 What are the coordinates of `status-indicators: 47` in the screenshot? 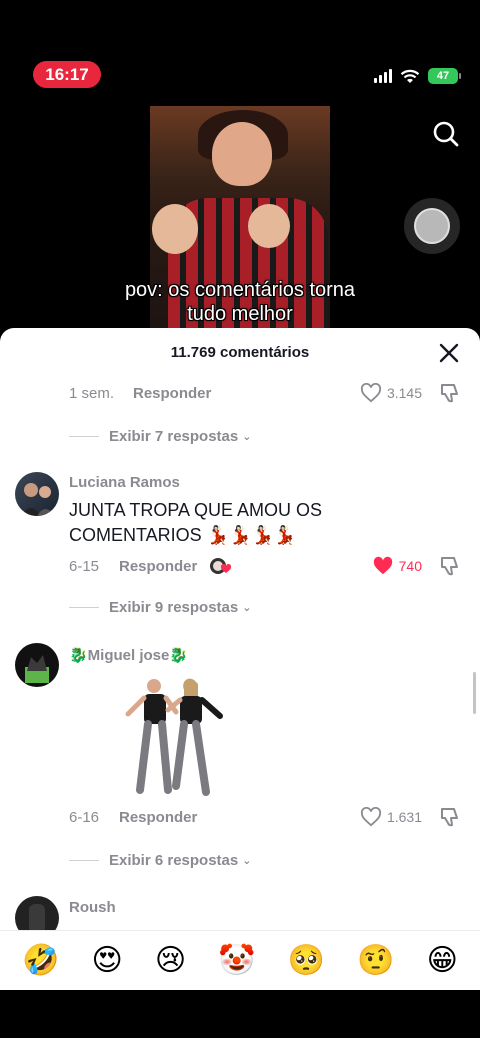 It's located at (417, 76).